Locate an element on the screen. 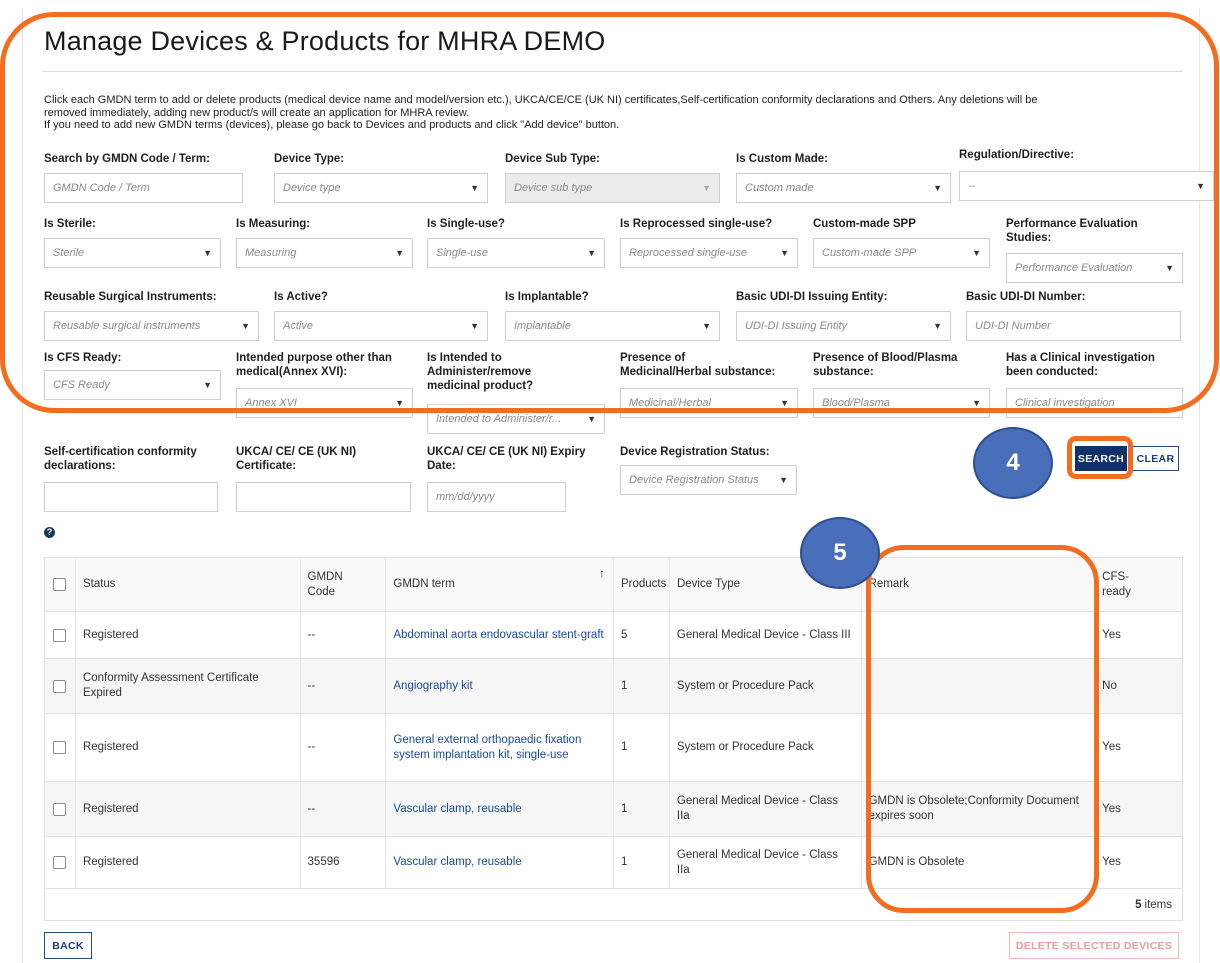 The height and width of the screenshot is (963, 1220). medicinal-label-line-2: Medicinal/Herbal substance: is located at coordinates (698, 372).